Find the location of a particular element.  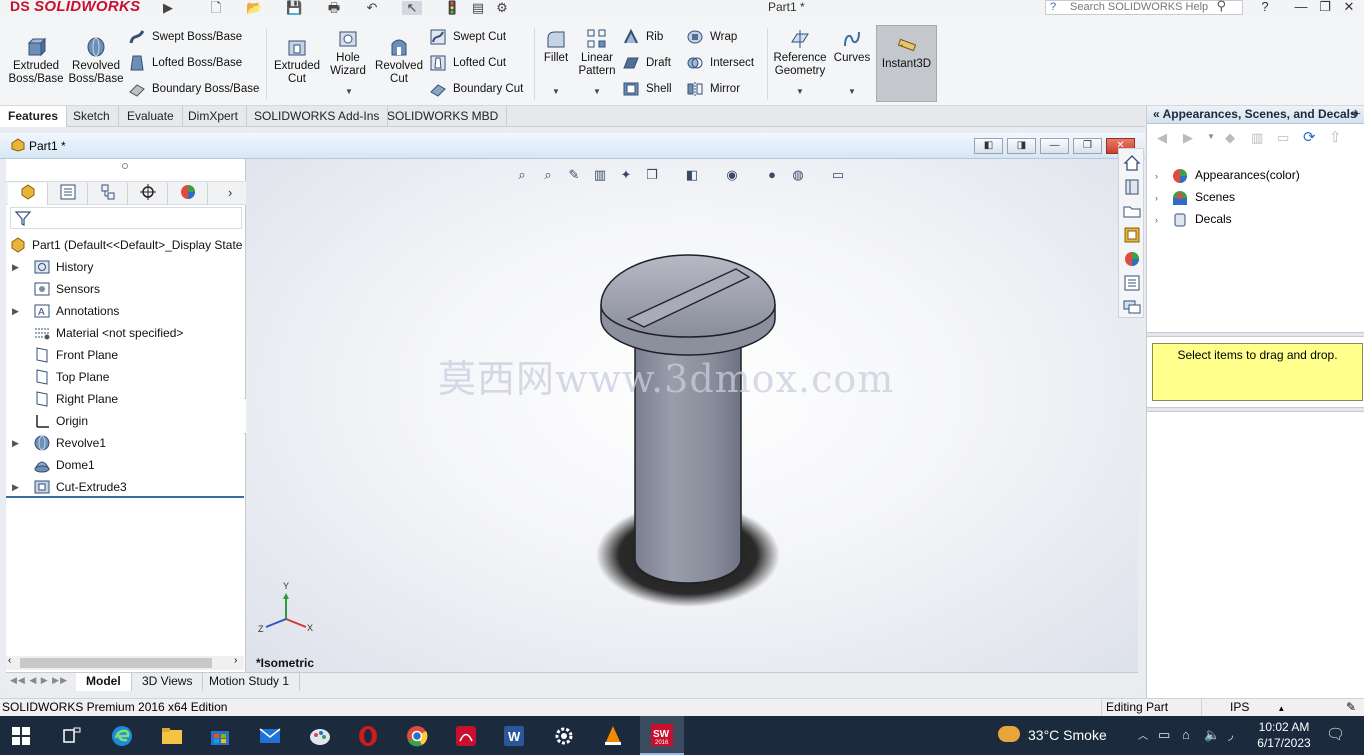

show-hidden-icons-chevron: ︿ is located at coordinates (1143, 734).